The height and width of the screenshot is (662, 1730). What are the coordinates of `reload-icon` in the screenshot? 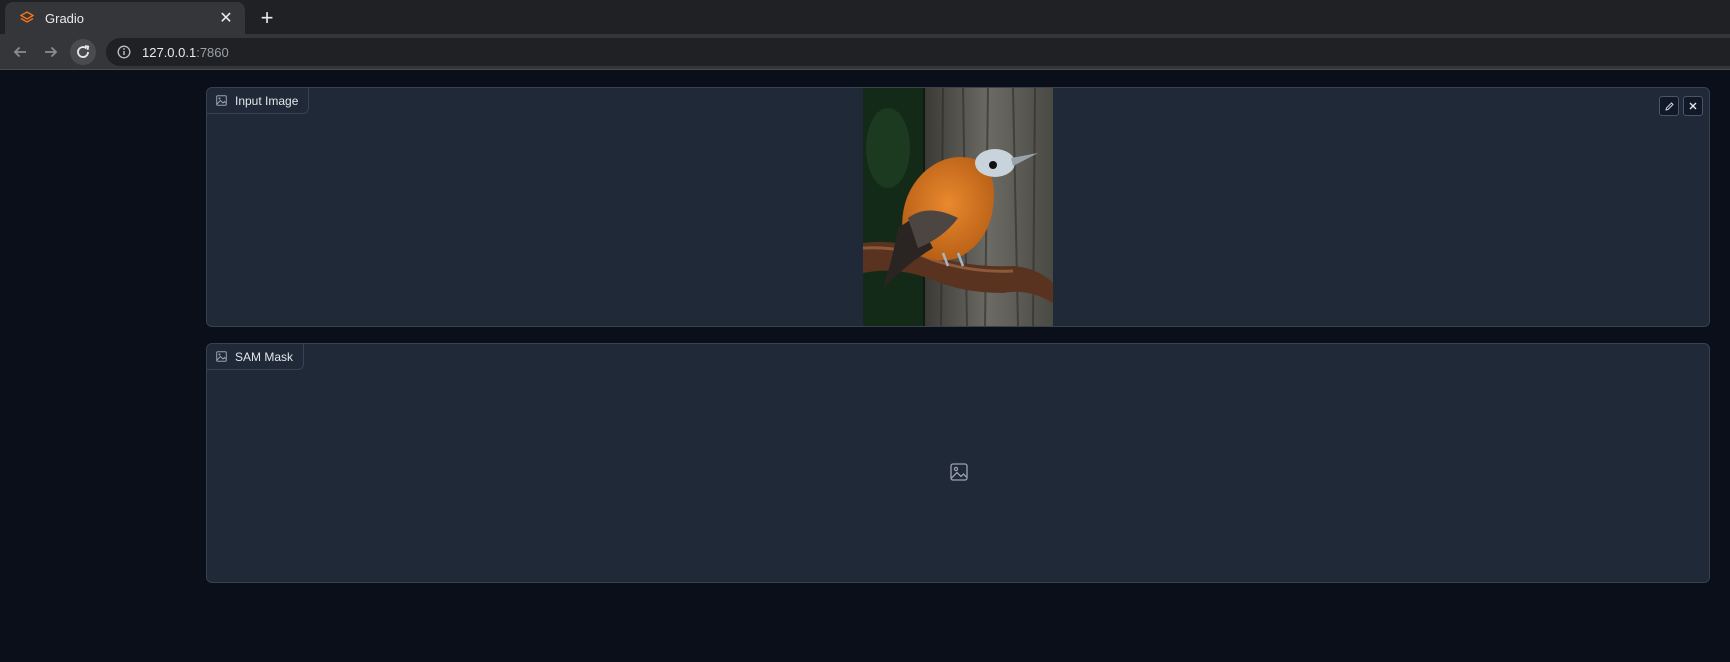 It's located at (83, 51).